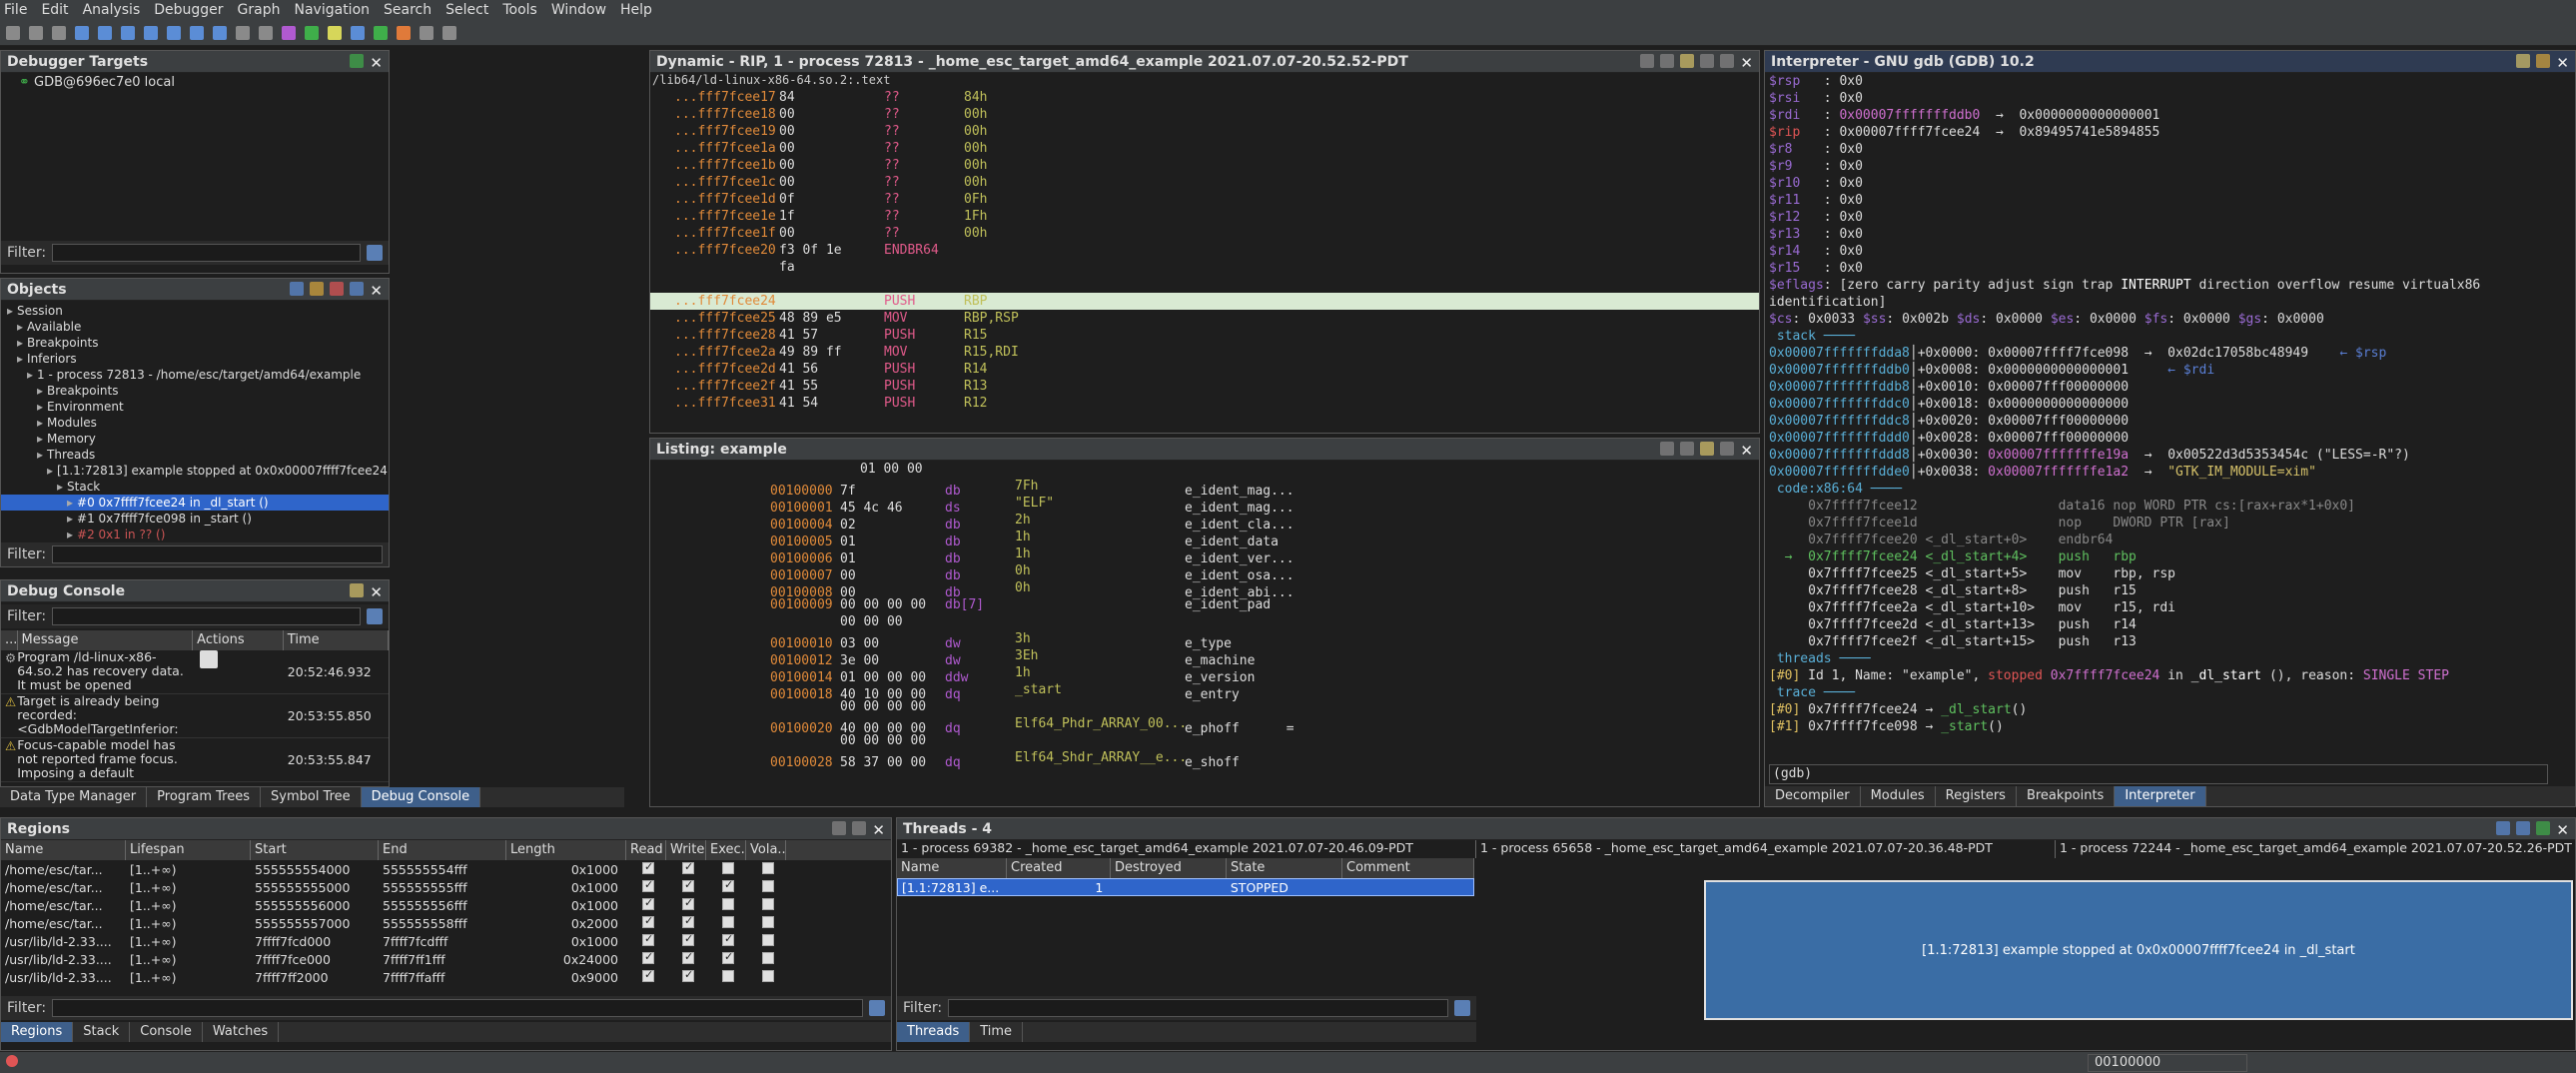 Image resolution: width=2576 pixels, height=1073 pixels. What do you see at coordinates (358, 289) in the screenshot?
I see `refresh-icon` at bounding box center [358, 289].